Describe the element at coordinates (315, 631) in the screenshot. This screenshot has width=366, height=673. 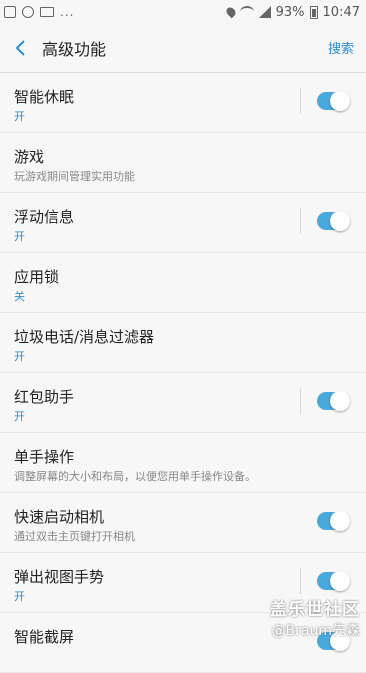
I see `watermark-author: @Braum先森` at that location.